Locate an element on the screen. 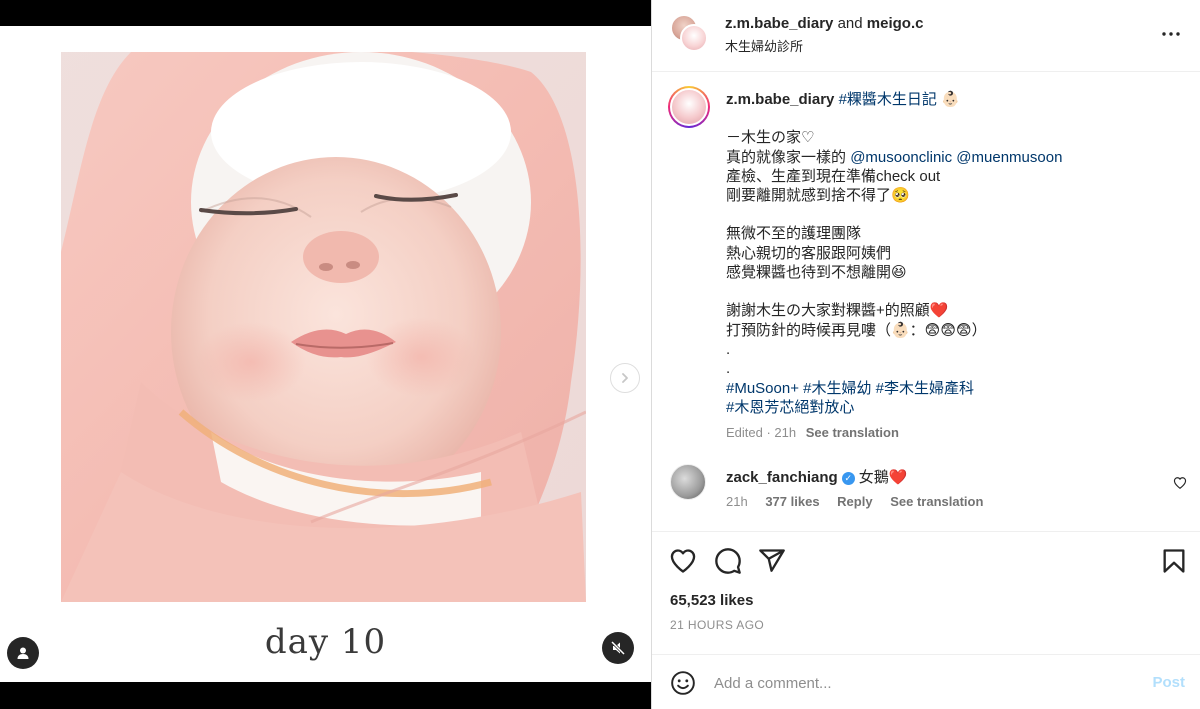  comment-time: 21h is located at coordinates (737, 501).